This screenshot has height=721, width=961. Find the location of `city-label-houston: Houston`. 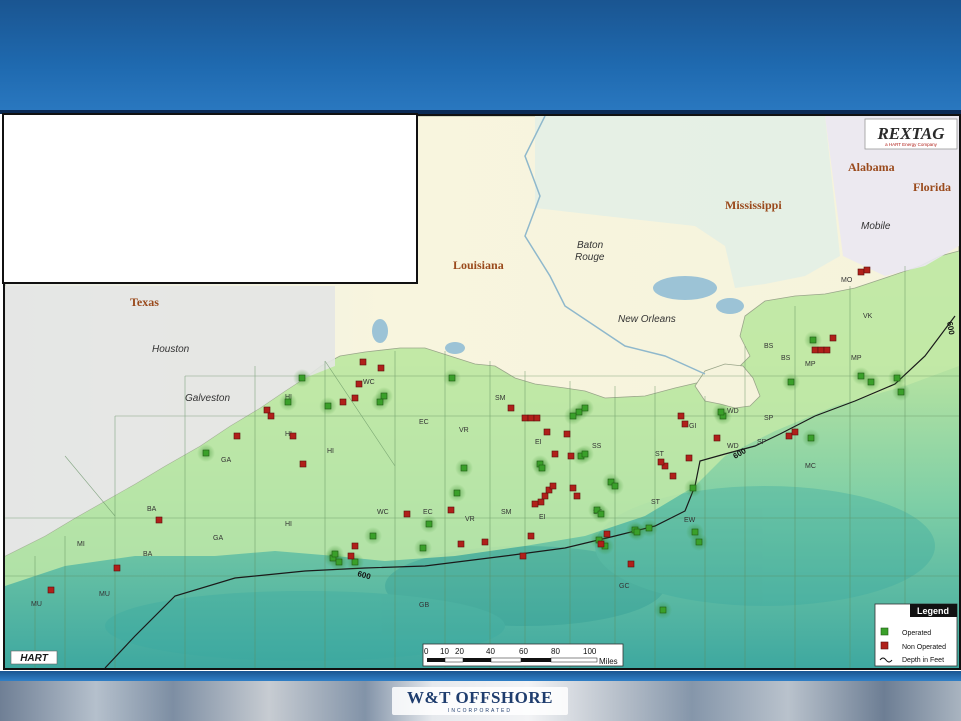

city-label-houston: Houston is located at coordinates (171, 349).